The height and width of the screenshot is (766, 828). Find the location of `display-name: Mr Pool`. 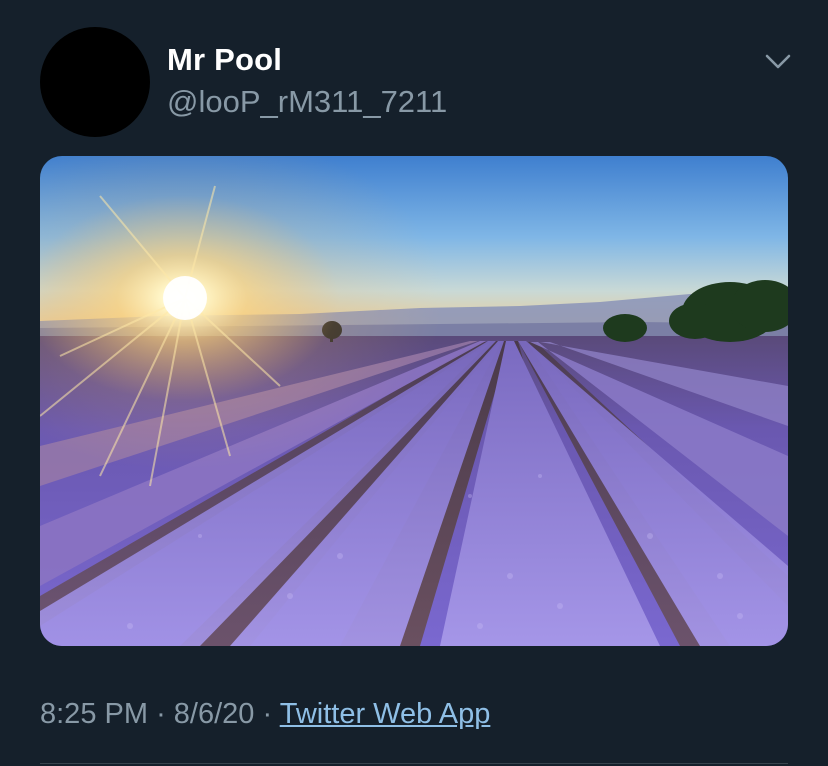

display-name: Mr Pool is located at coordinates (224, 60).